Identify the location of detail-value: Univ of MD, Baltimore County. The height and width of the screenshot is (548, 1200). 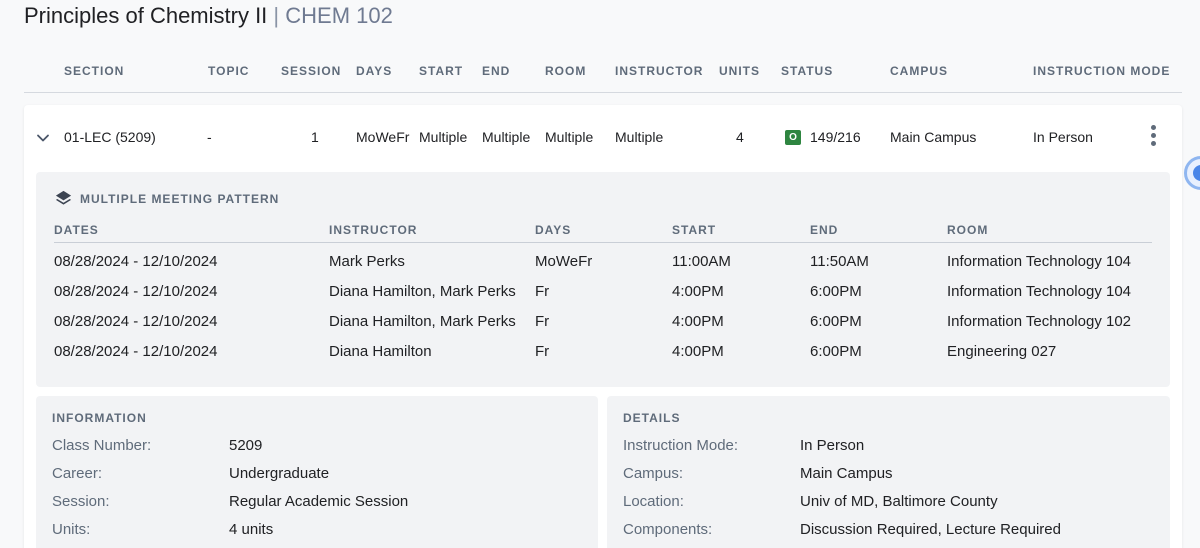
(899, 501).